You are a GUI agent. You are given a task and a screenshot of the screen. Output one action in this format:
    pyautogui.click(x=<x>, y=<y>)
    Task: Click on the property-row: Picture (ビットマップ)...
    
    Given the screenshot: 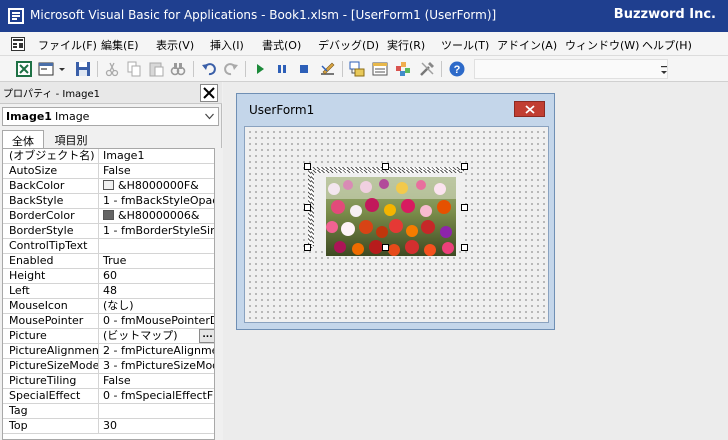 What is the action you would take?
    pyautogui.click(x=108, y=336)
    